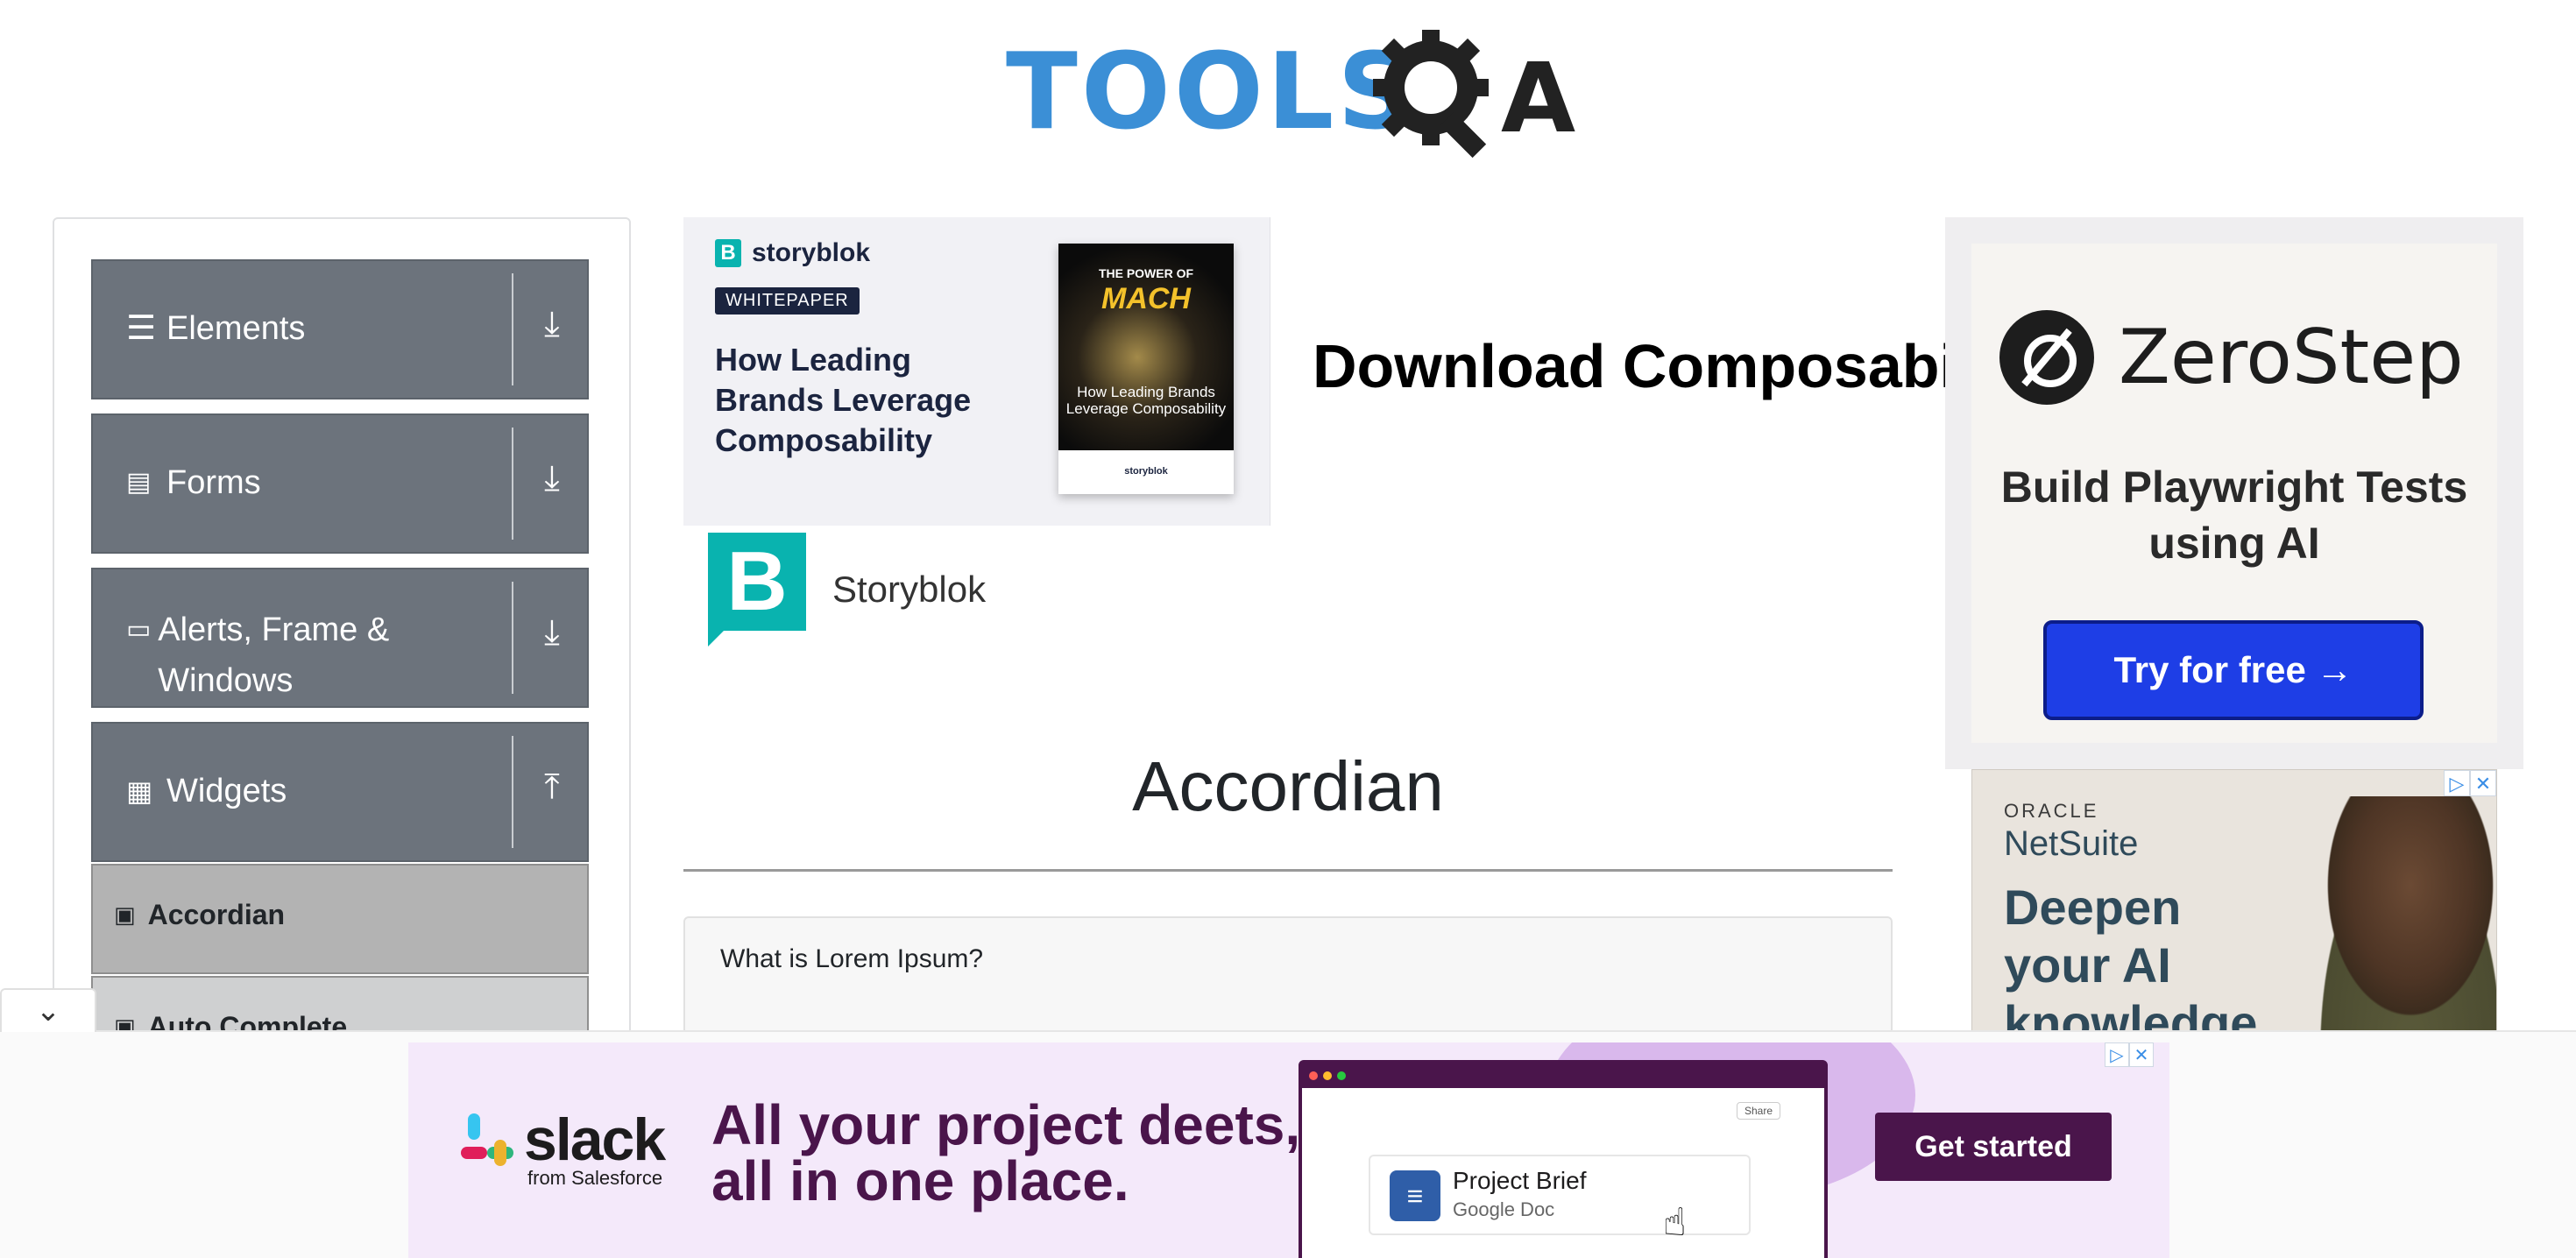  I want to click on title-divider, so click(1288, 870).